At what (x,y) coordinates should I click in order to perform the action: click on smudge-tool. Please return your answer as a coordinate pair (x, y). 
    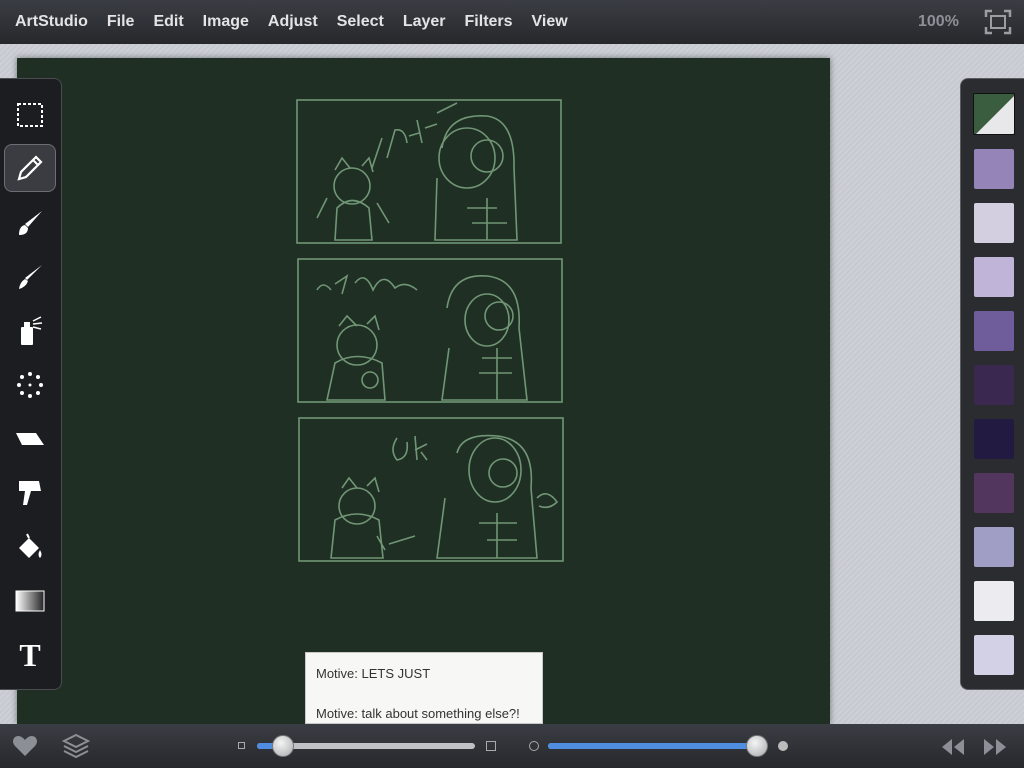
    Looking at the image, I should click on (30, 277).